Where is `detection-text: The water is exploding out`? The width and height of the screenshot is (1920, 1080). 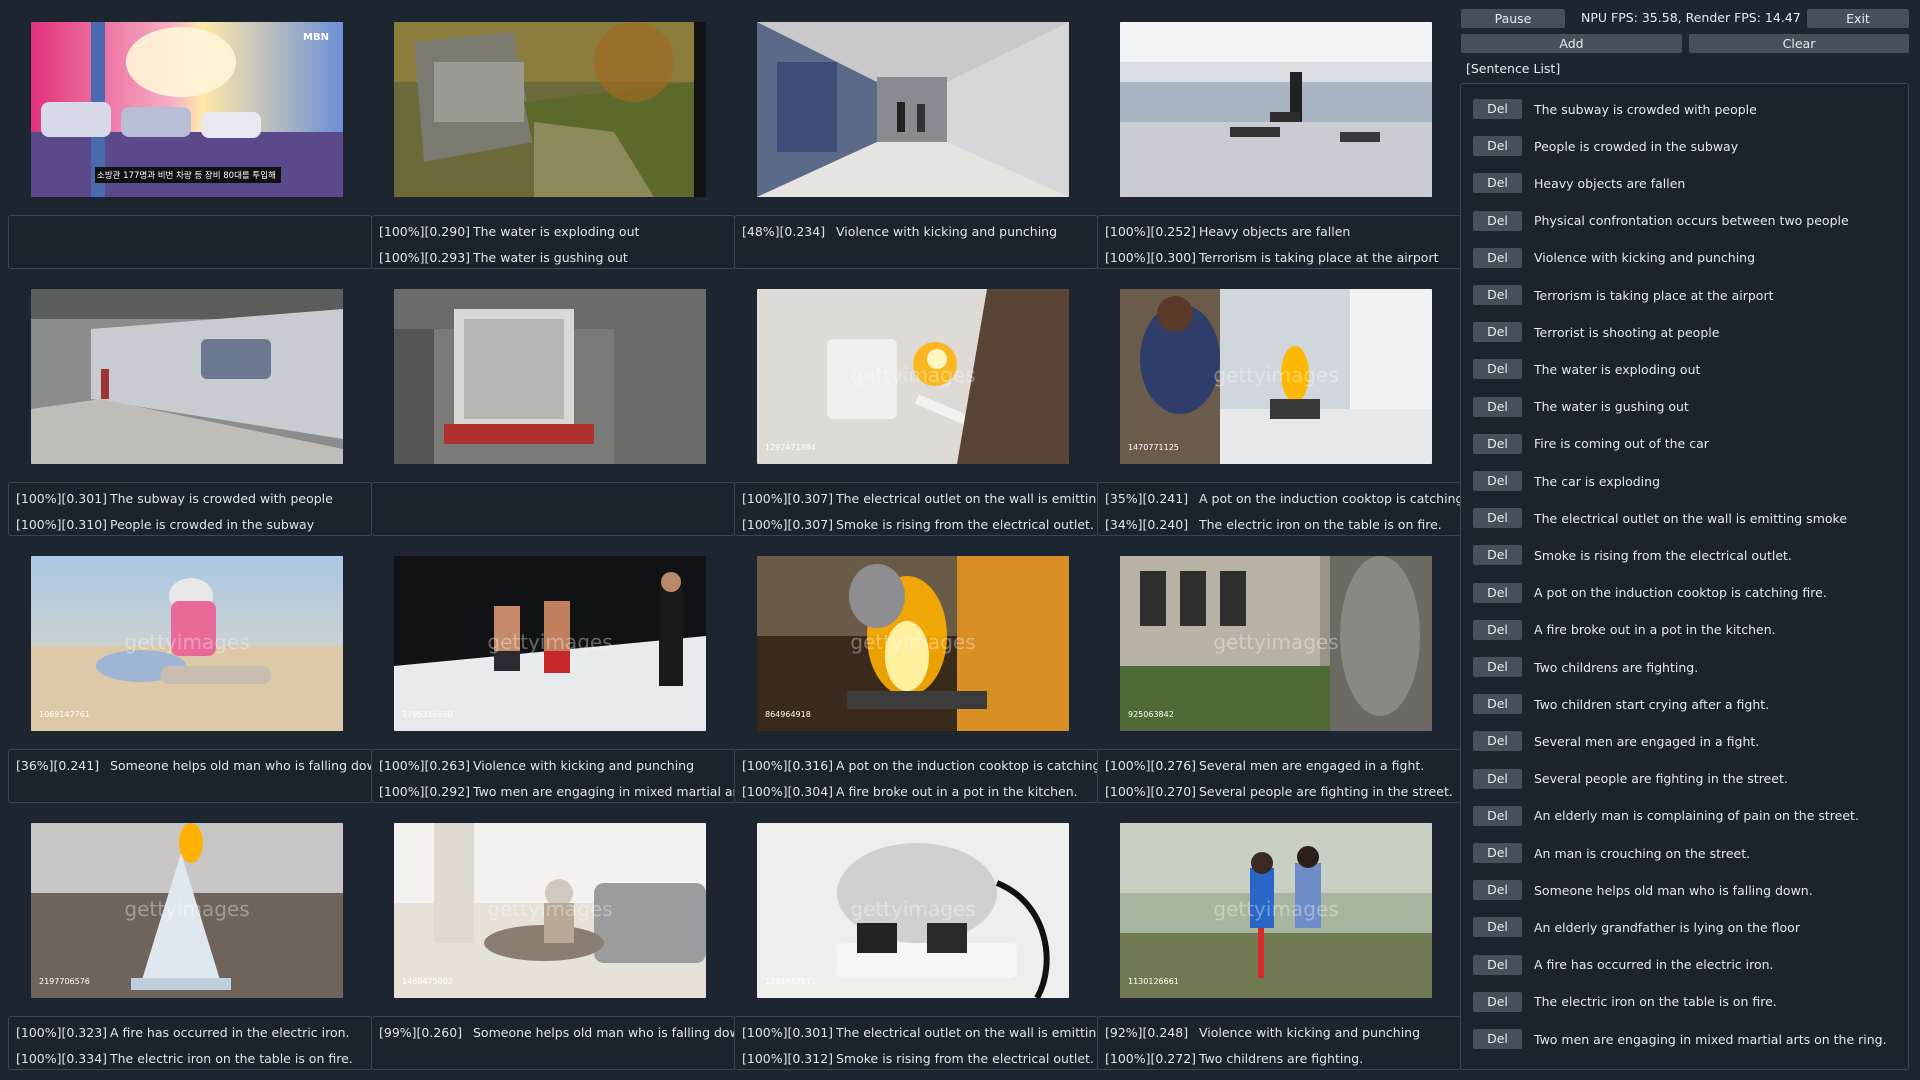
detection-text: The water is exploding out is located at coordinates (556, 231).